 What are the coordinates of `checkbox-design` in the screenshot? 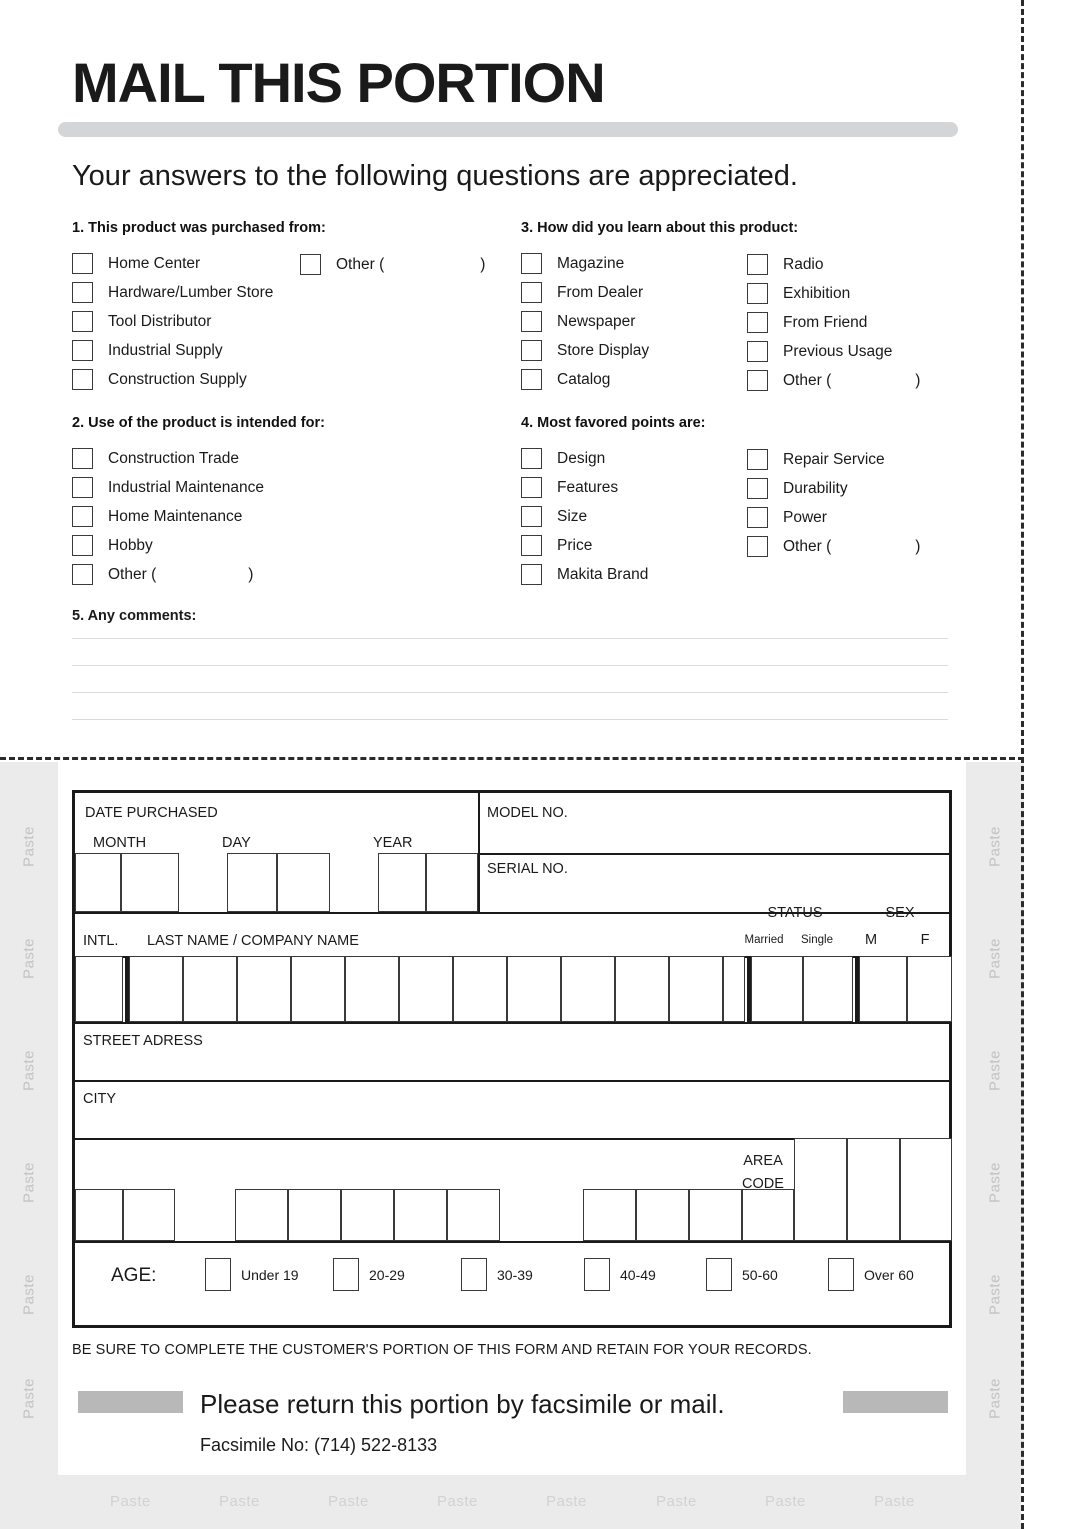 It's located at (531, 458).